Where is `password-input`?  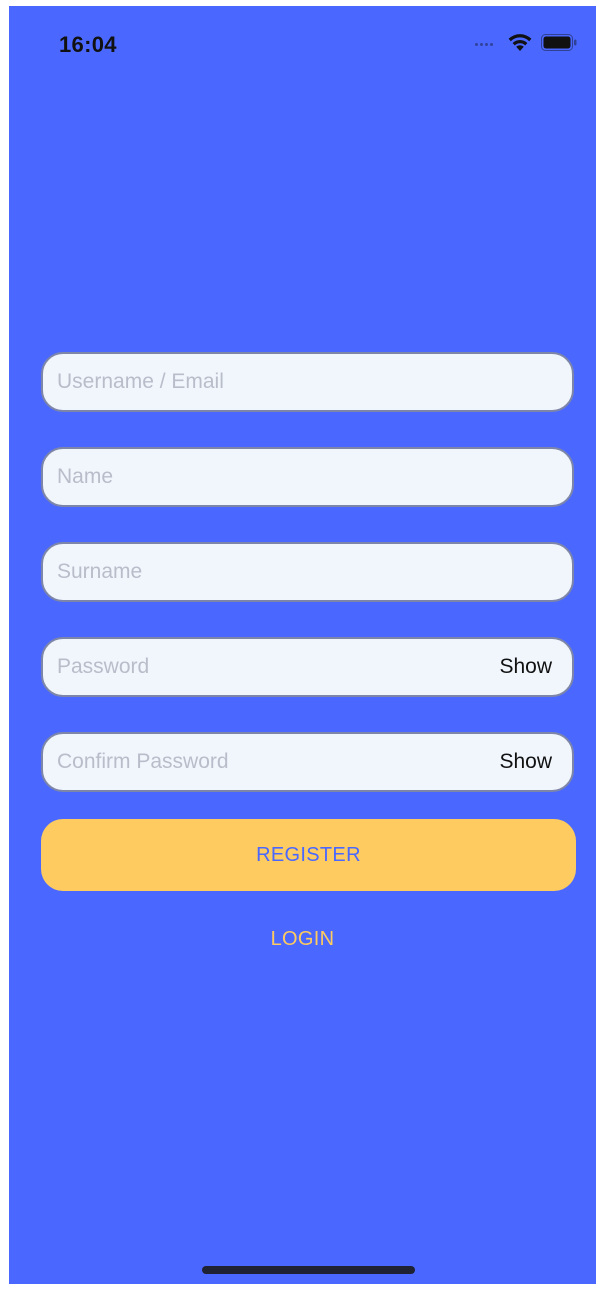 password-input is located at coordinates (264, 667).